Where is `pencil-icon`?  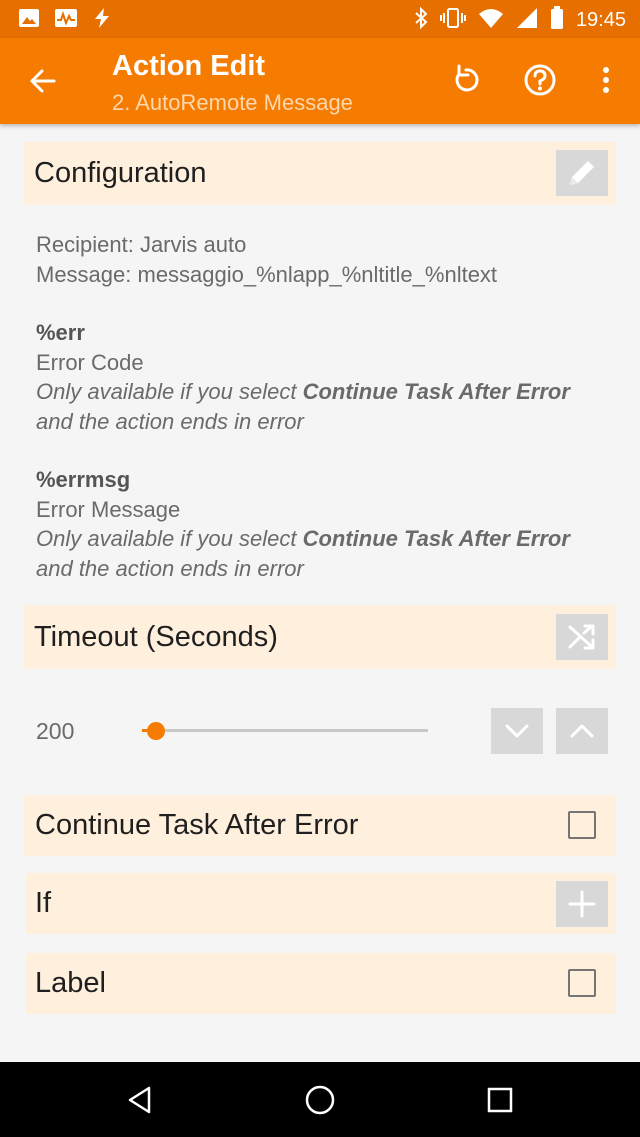
pencil-icon is located at coordinates (582, 173).